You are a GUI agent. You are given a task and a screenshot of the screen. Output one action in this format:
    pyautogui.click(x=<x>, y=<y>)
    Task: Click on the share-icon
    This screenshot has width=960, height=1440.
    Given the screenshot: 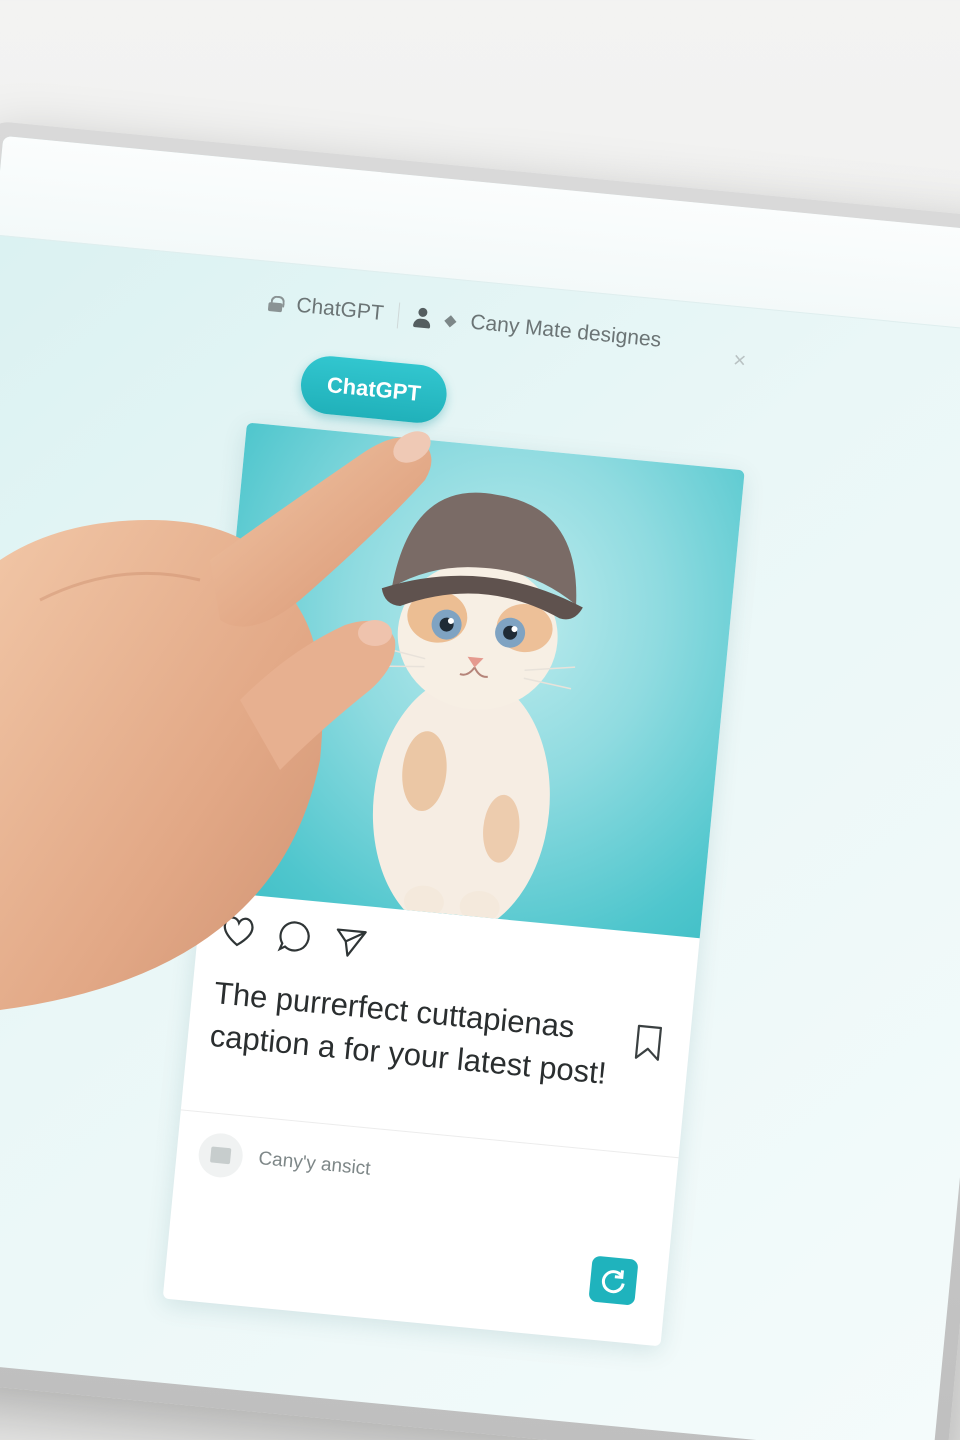 What is the action you would take?
    pyautogui.click(x=350, y=941)
    